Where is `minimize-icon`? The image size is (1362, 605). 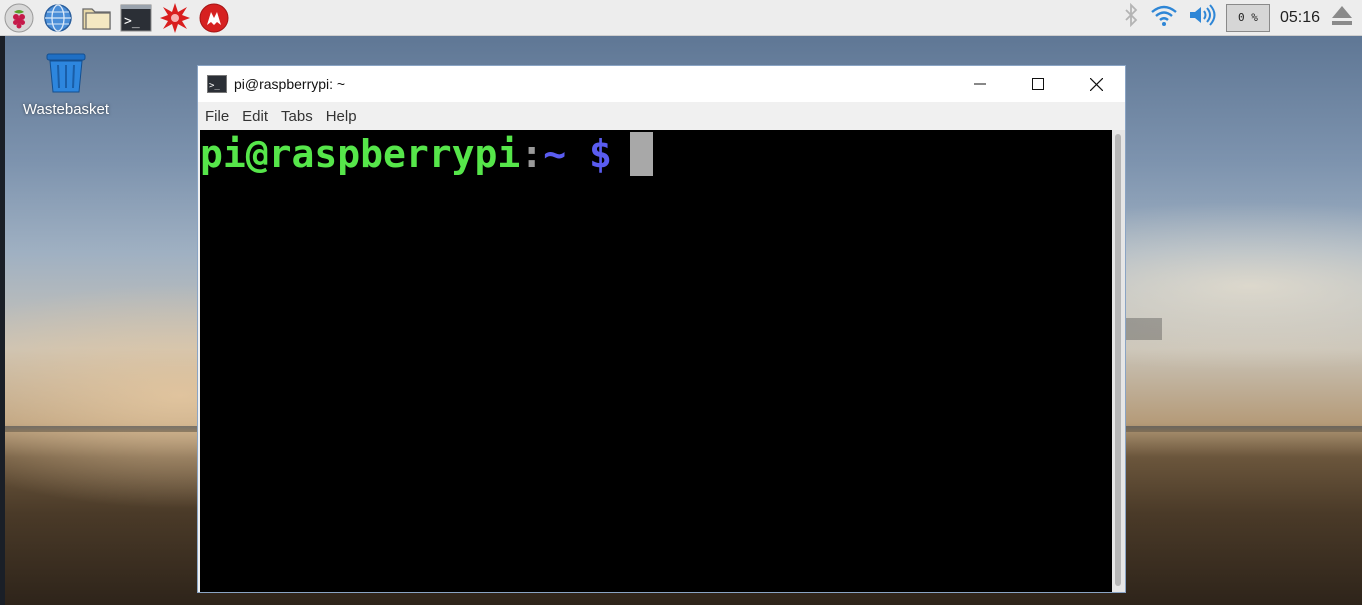
minimize-icon is located at coordinates (980, 84).